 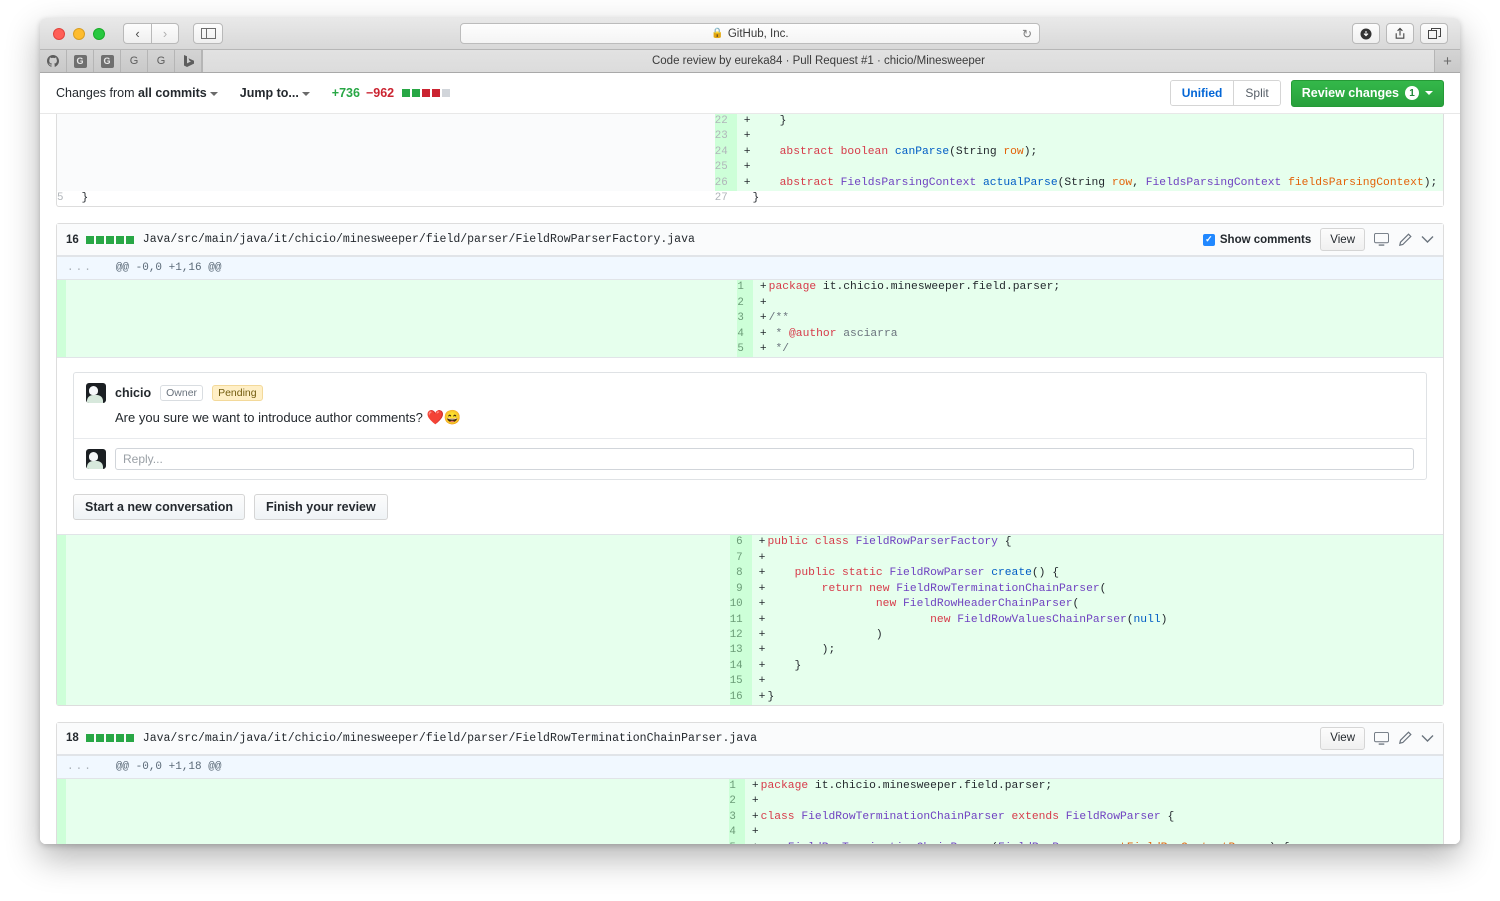 What do you see at coordinates (1367, 93) in the screenshot?
I see `review-changes-button: Review changes 1` at bounding box center [1367, 93].